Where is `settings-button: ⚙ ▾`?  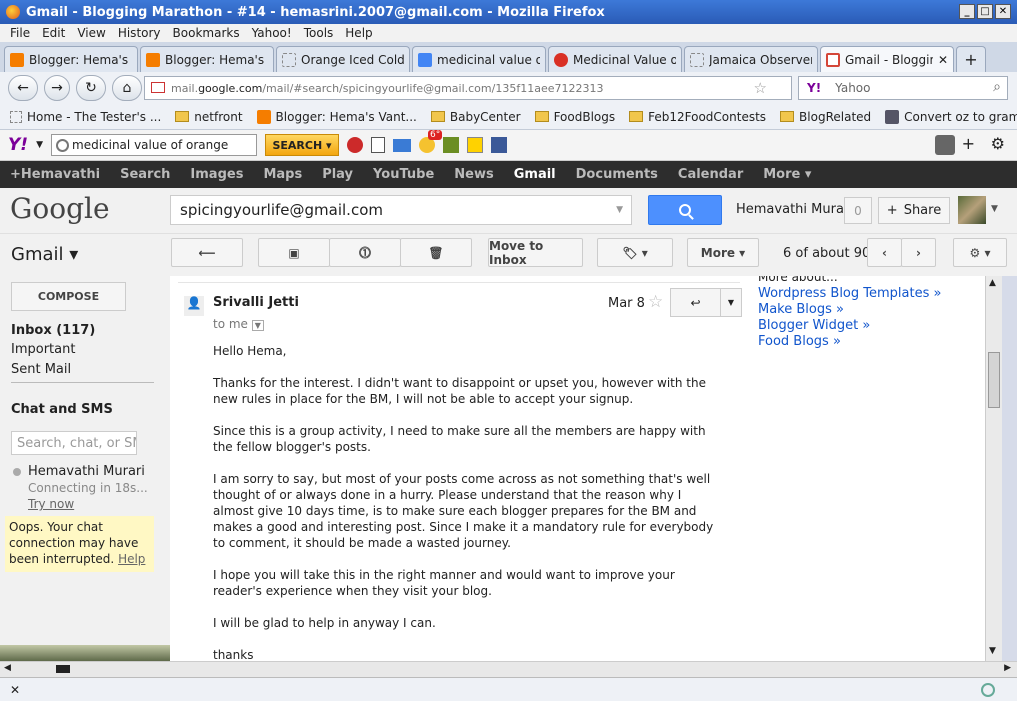
settings-button: ⚙ ▾ is located at coordinates (980, 252).